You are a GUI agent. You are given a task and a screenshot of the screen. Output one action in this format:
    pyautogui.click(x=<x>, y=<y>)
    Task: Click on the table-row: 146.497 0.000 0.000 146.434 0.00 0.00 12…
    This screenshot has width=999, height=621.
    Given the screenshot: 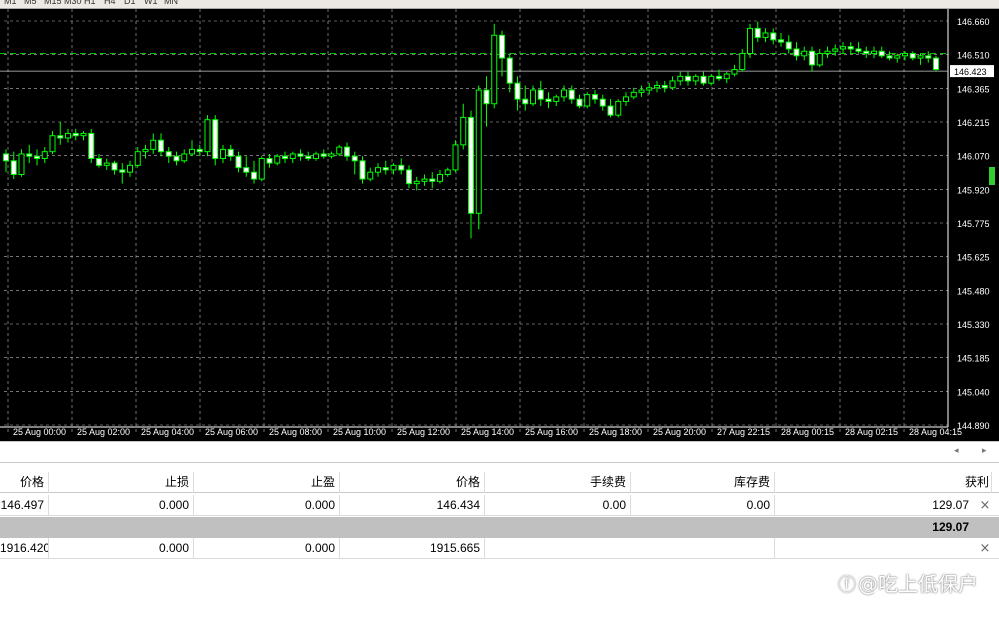 What is the action you would take?
    pyautogui.click(x=499, y=505)
    